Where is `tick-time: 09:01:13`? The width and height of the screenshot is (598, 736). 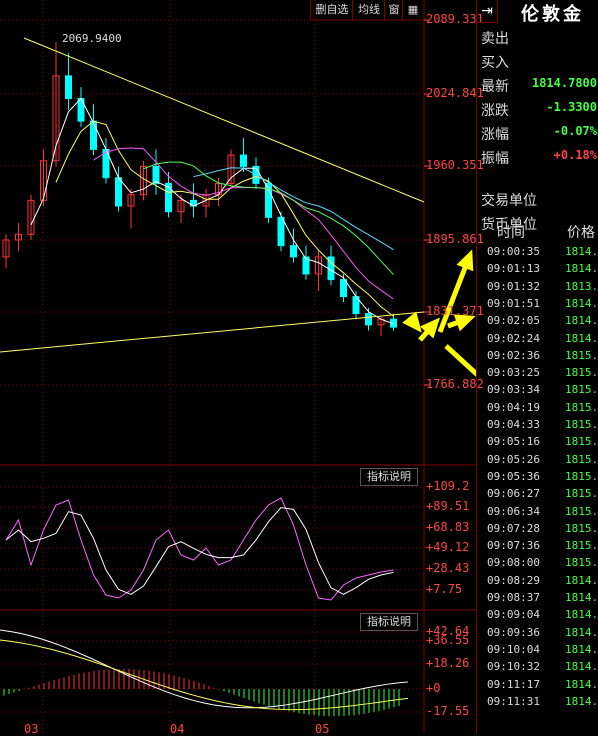 tick-time: 09:01:13 is located at coordinates (513, 269).